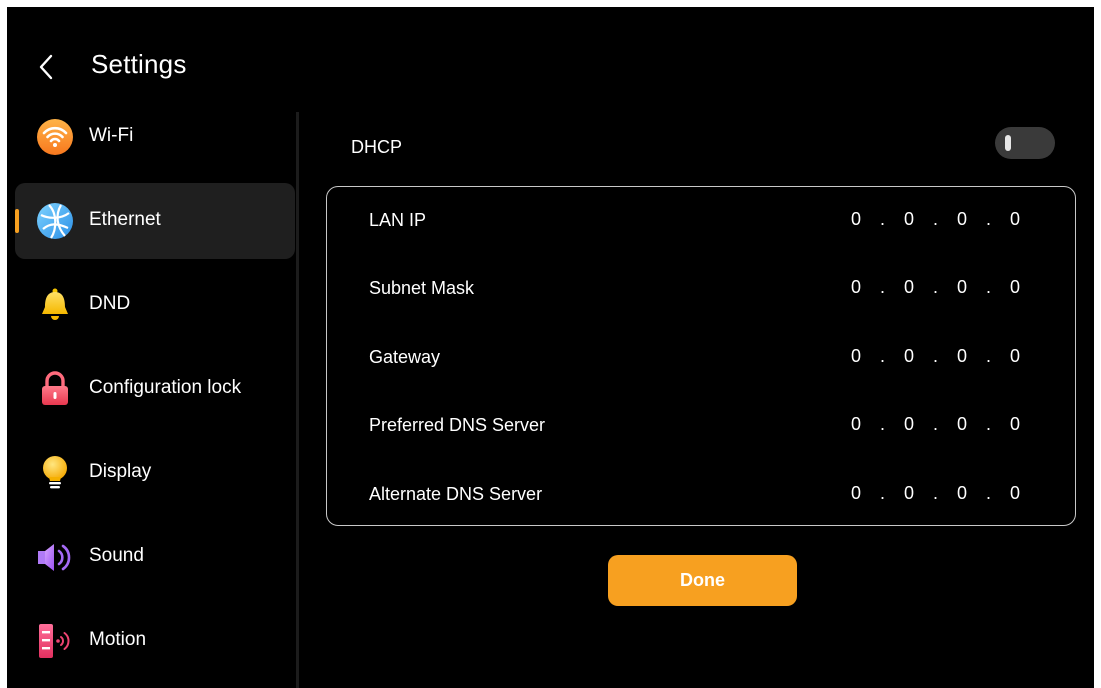 The image size is (1101, 688). I want to click on sidebar-item-label: Ethernet, so click(125, 219).